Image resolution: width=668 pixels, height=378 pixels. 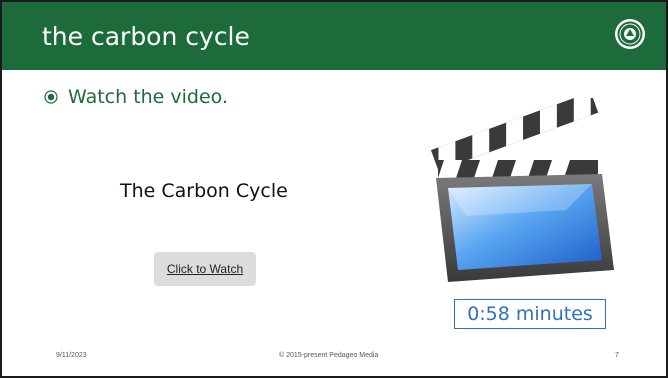 I want to click on school-seal-icon, so click(x=630, y=34).